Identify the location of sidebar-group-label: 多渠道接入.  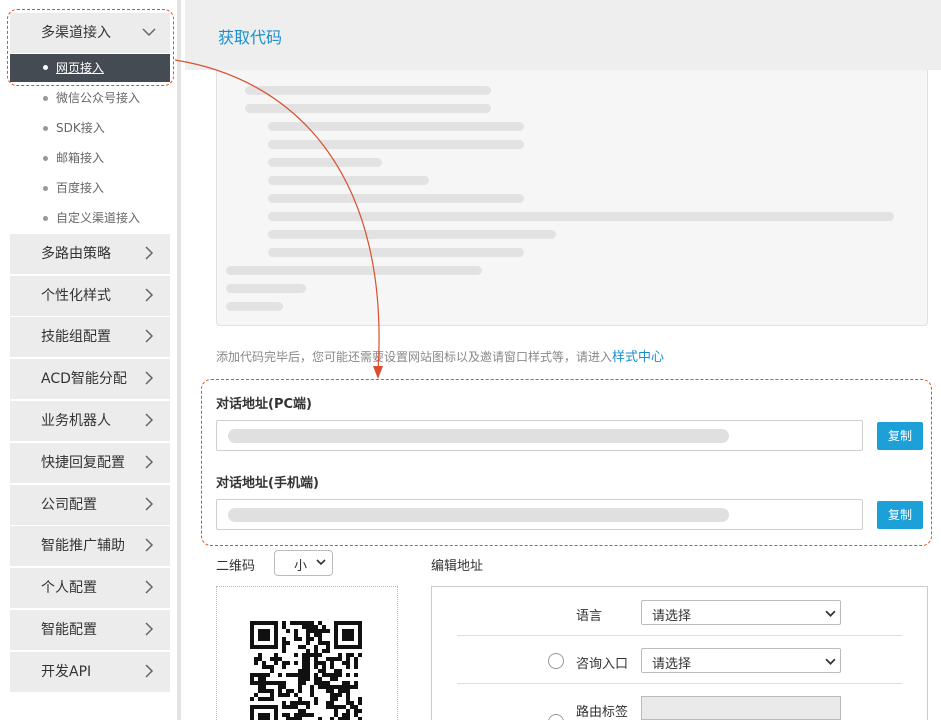
(76, 33).